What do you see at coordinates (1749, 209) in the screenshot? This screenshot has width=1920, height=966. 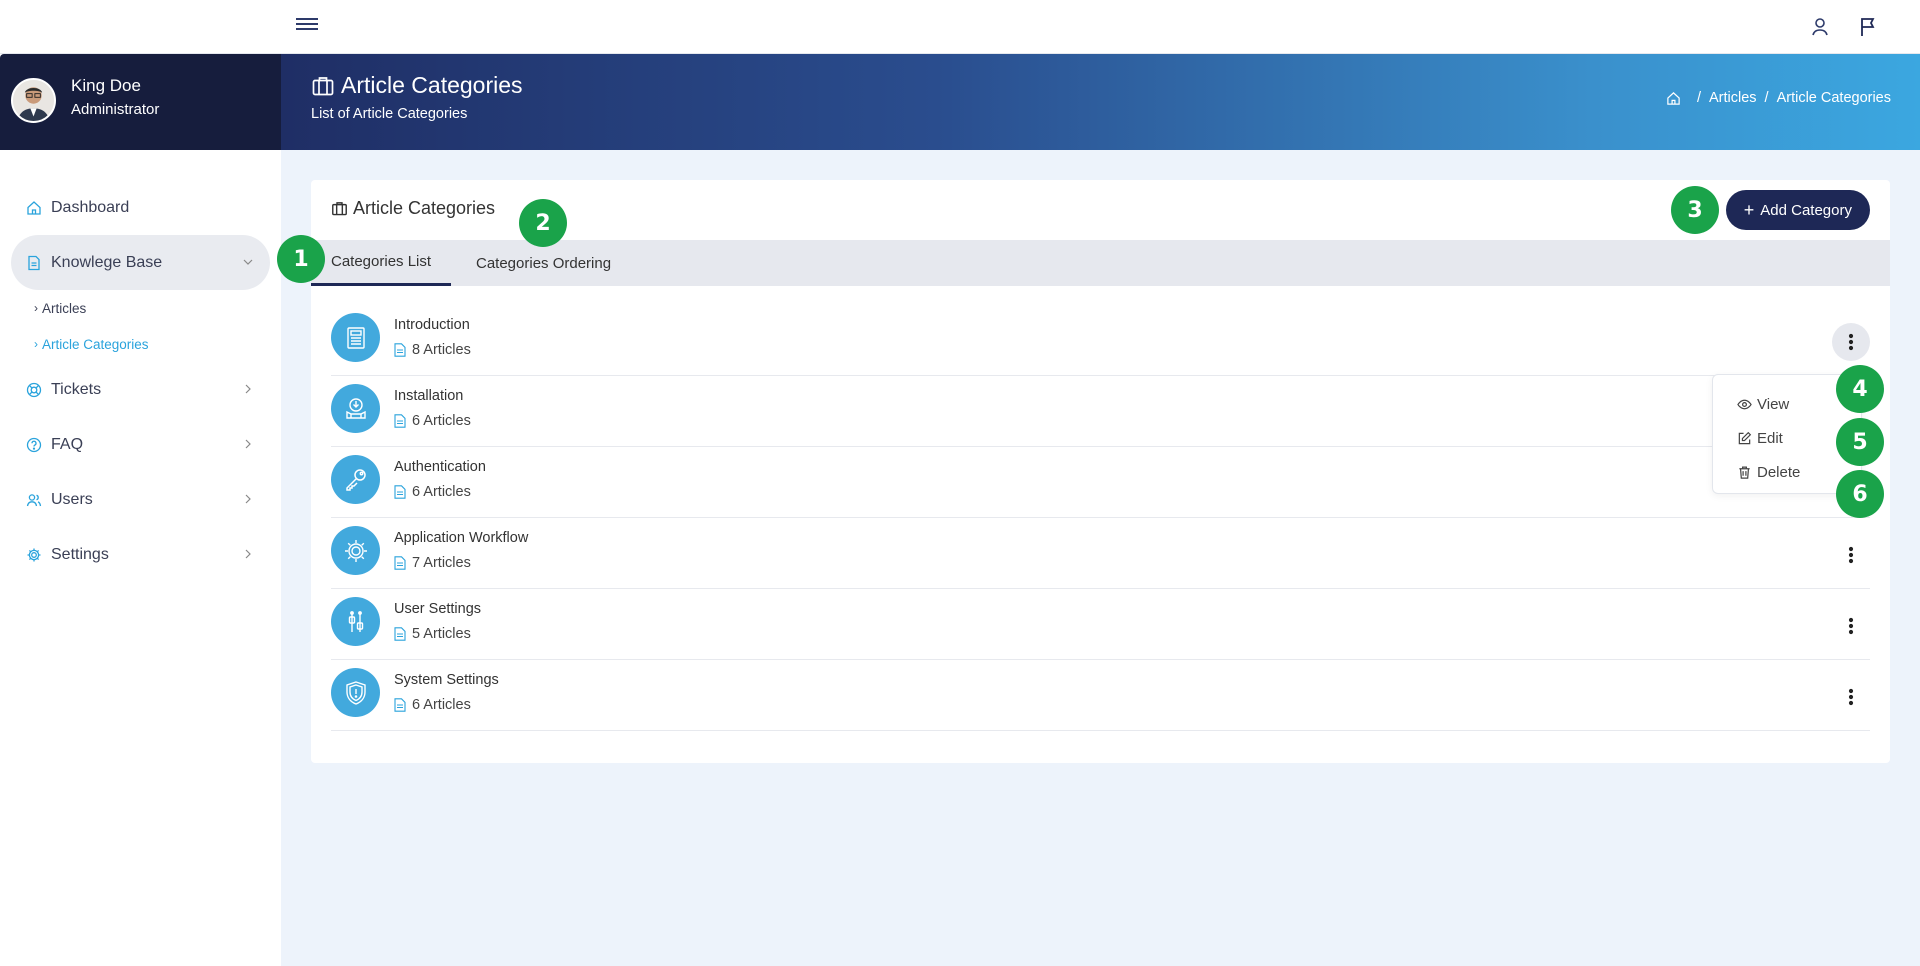 I see `plus-icon: +` at bounding box center [1749, 209].